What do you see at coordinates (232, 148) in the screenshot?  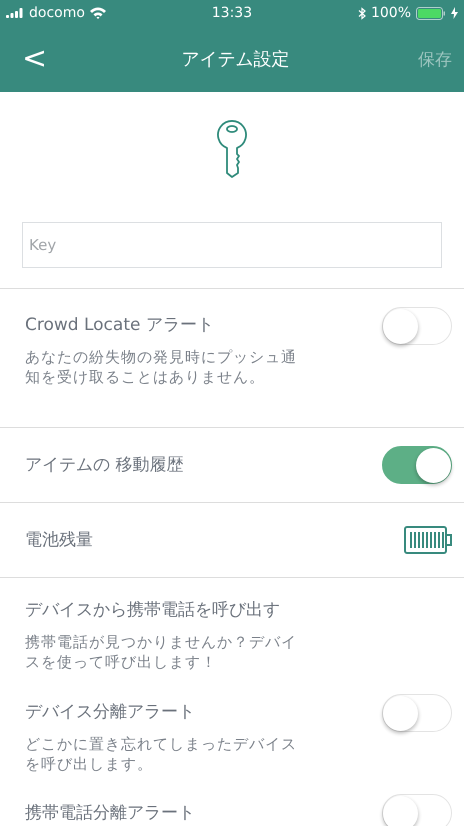 I see `key-icon` at bounding box center [232, 148].